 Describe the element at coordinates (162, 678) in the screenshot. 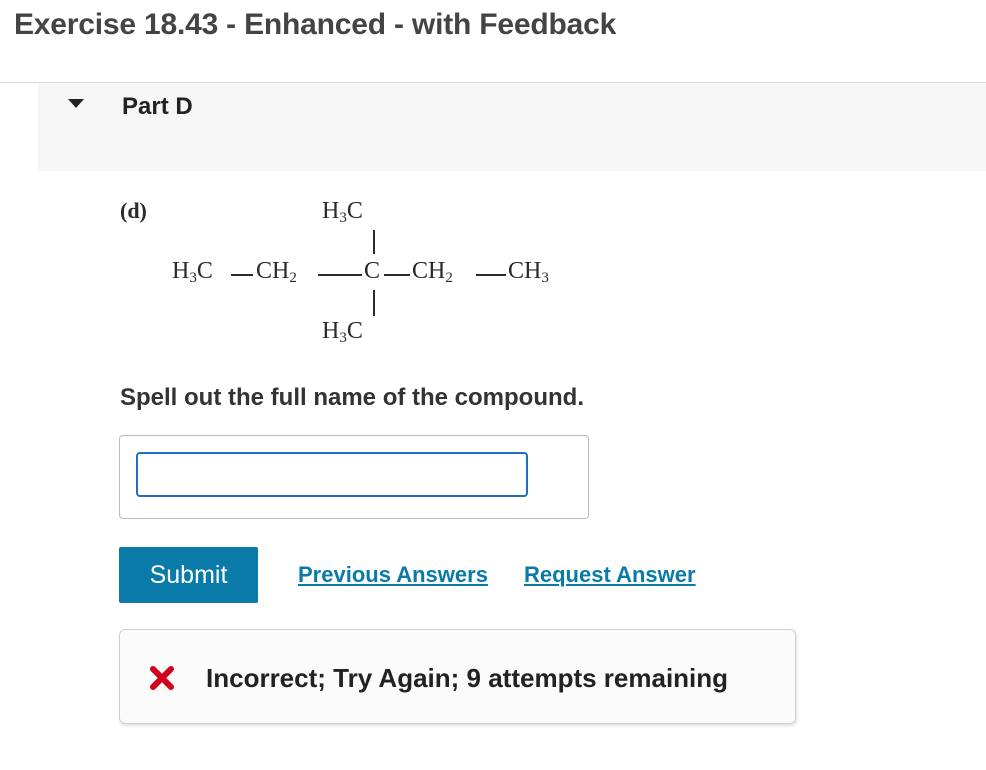

I see `x-icon` at that location.